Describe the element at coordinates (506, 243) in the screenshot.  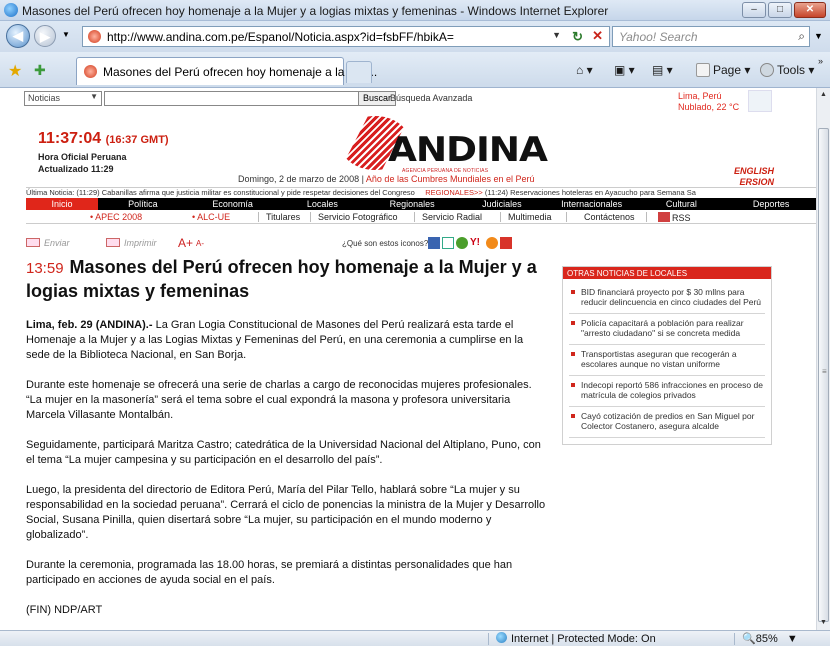
I see `meneame-icon` at that location.